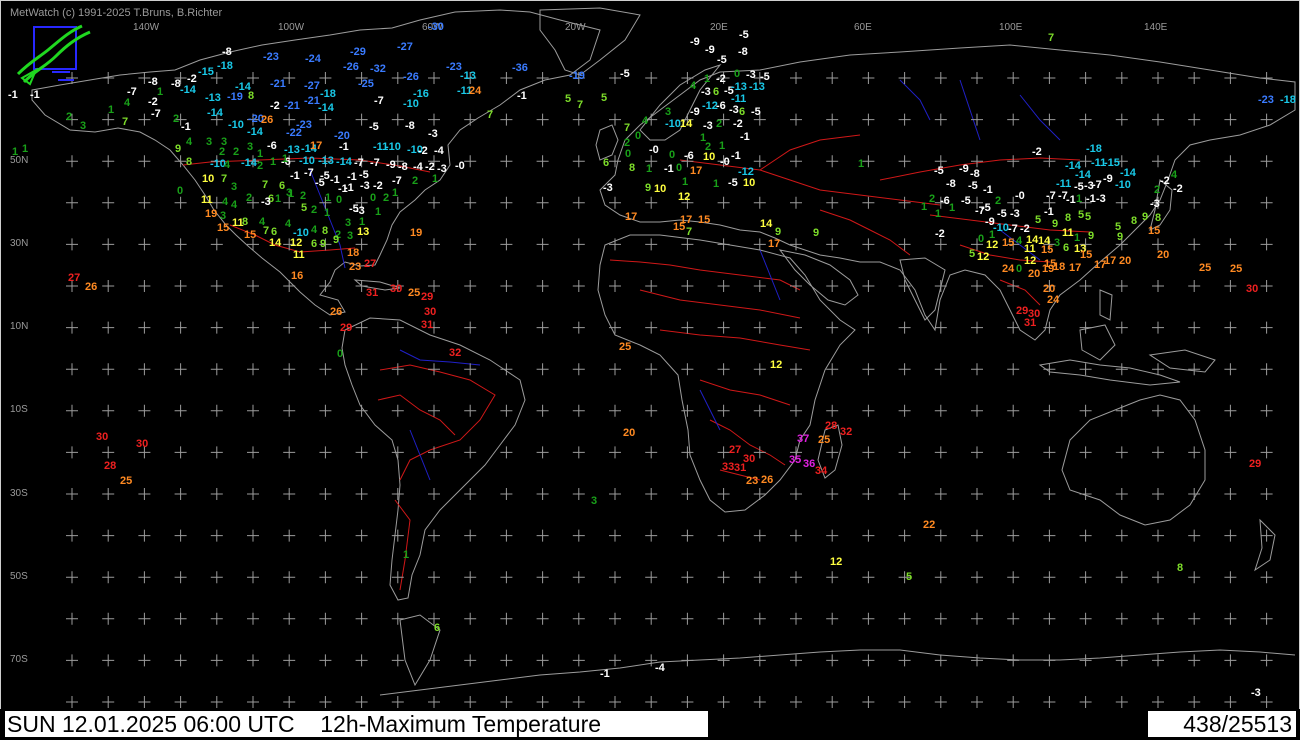 The image size is (1300, 740). Describe the element at coordinates (1106, 305) in the screenshot. I see `coast-philippines` at that location.